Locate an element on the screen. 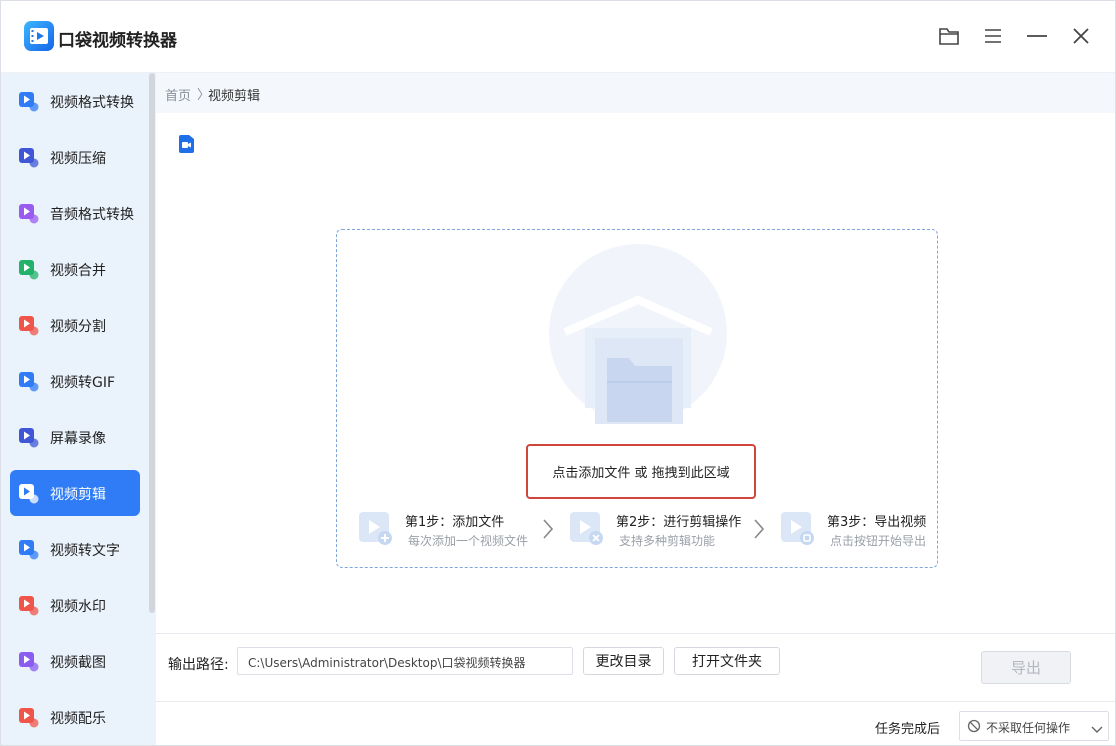  after-task-value: 不采取任何操作 is located at coordinates (1028, 728).